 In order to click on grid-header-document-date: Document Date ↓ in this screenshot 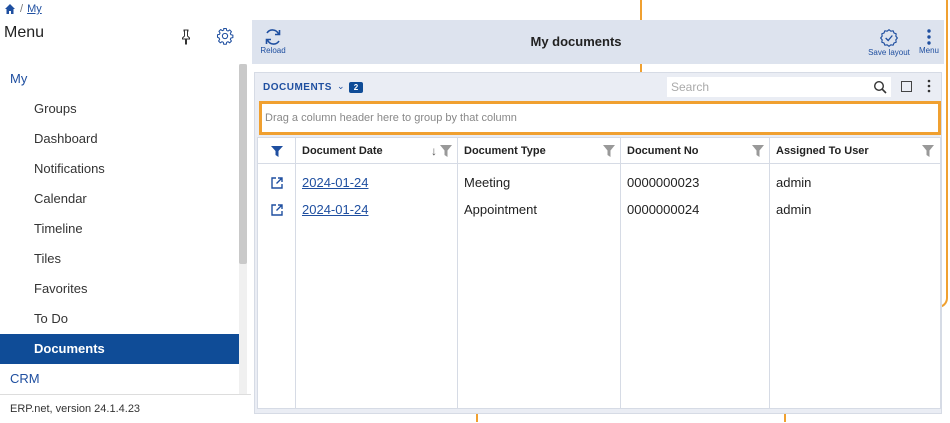, I will do `click(377, 151)`.